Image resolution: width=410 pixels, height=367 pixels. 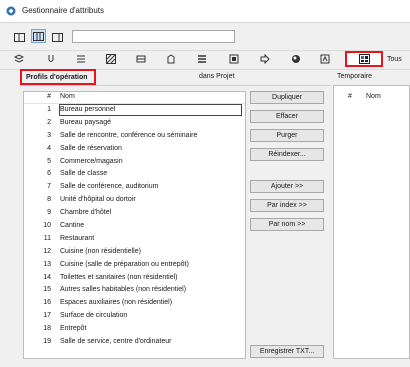 I want to click on view-list-icon, so click(x=19, y=37).